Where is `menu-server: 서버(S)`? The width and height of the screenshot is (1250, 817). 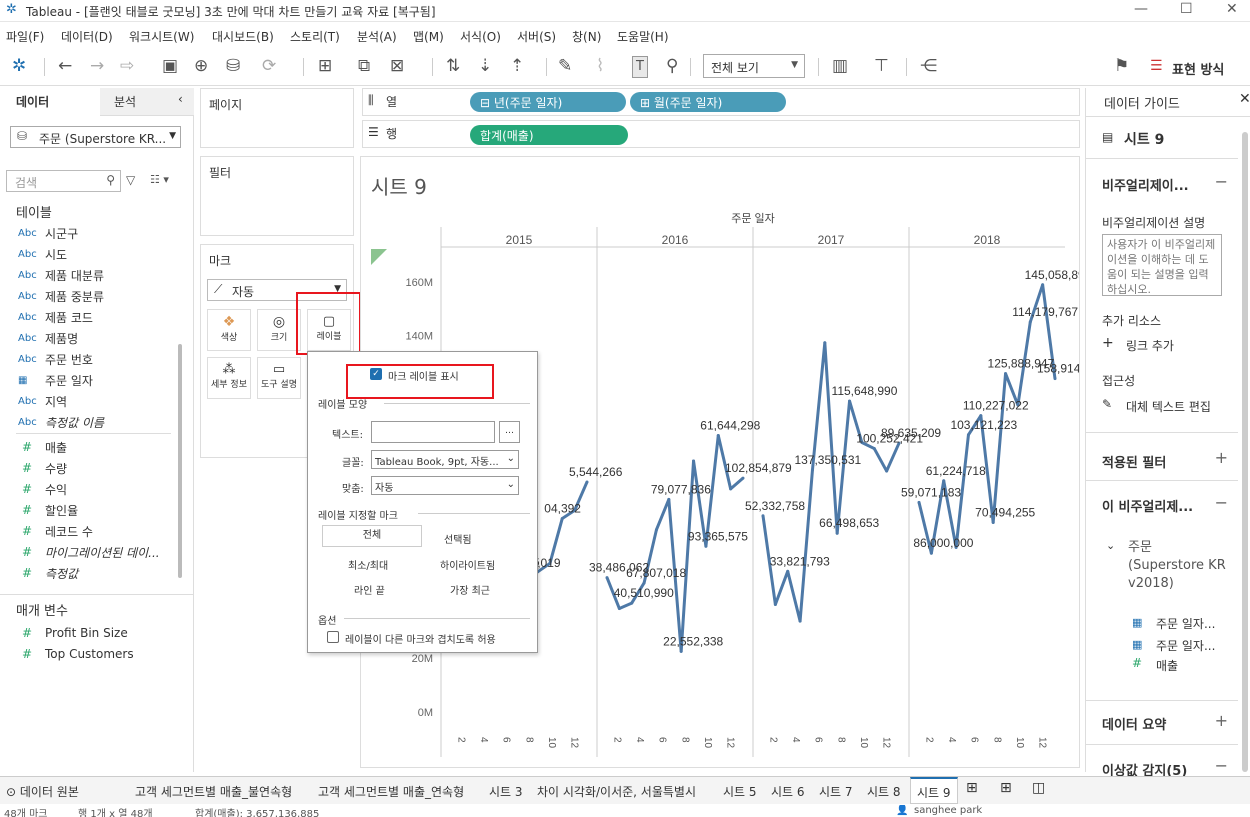
menu-server: 서버(S) is located at coordinates (536, 36).